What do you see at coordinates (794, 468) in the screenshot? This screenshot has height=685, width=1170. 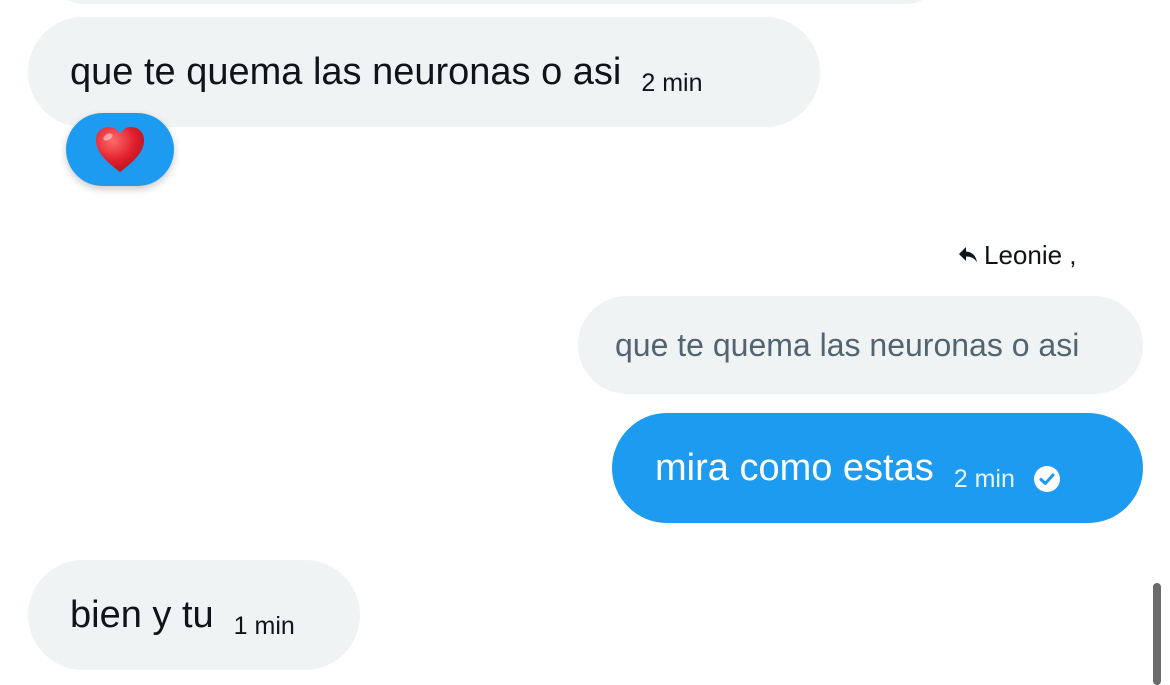 I see `message-text: mira como estas` at bounding box center [794, 468].